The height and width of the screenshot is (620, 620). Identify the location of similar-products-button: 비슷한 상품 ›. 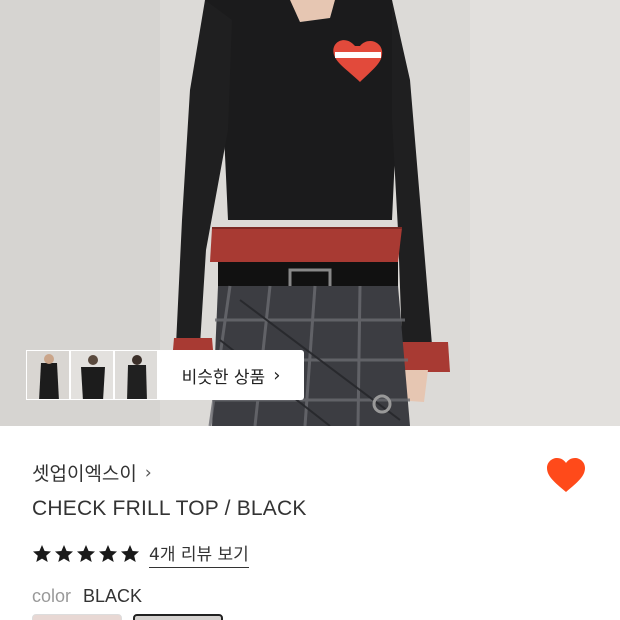
(231, 375).